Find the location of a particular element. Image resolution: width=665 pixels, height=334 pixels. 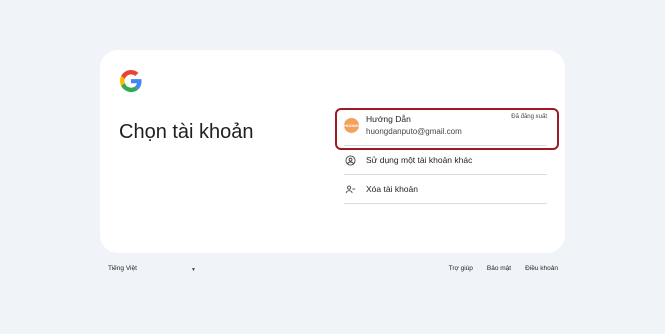

terms-link: Điều khoản is located at coordinates (541, 268).